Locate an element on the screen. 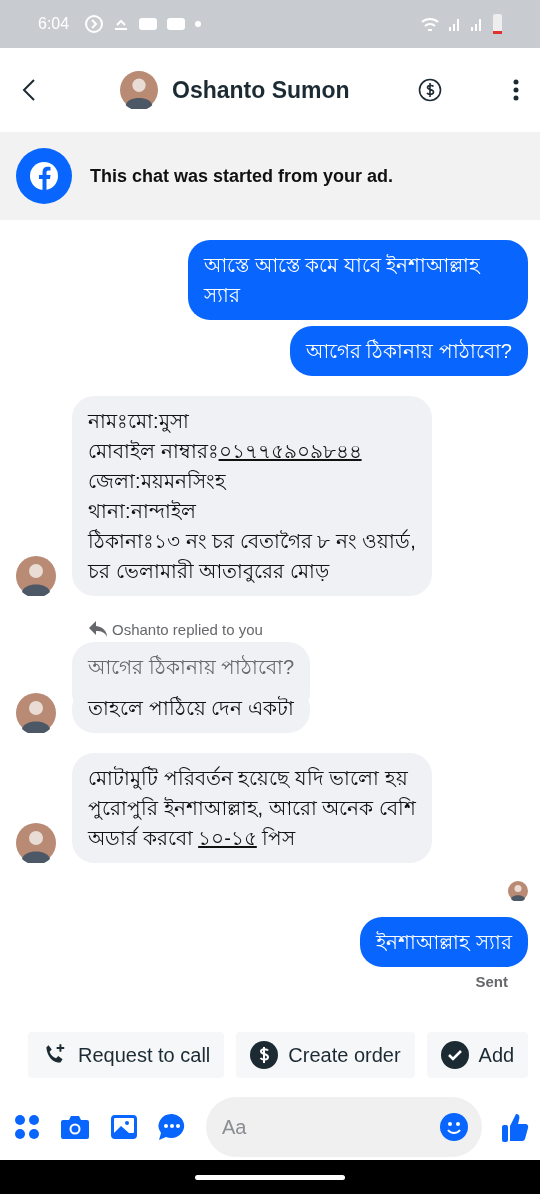 The image size is (540, 1194). message-field: Aa is located at coordinates (344, 1127).